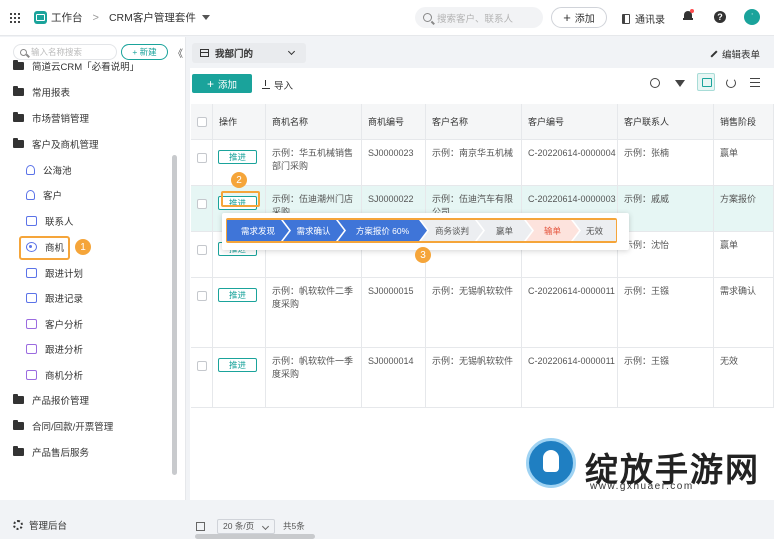 This screenshot has height=539, width=774. Describe the element at coordinates (474, 121) in the screenshot. I see `column-header: 客户名称` at that location.